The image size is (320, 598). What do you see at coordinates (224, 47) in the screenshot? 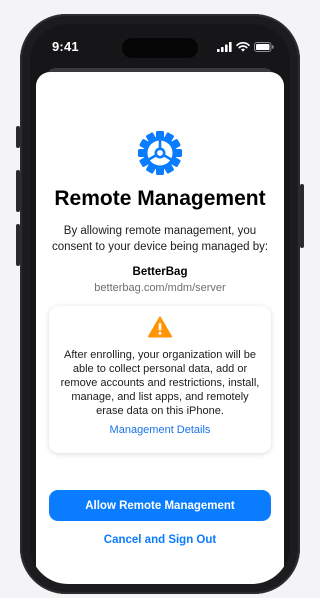
I see `cellular-signal-icon` at bounding box center [224, 47].